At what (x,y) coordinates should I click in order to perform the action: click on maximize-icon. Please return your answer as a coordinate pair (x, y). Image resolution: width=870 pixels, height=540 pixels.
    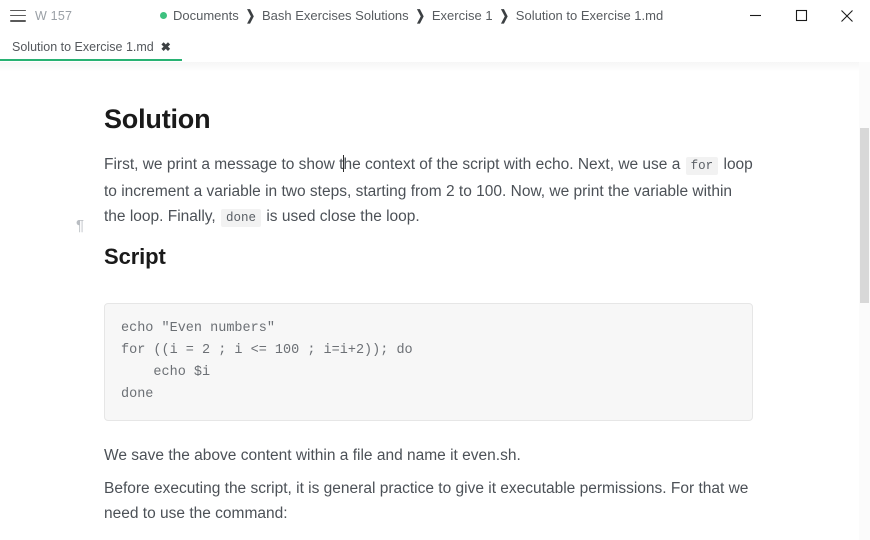
    Looking at the image, I should click on (801, 15).